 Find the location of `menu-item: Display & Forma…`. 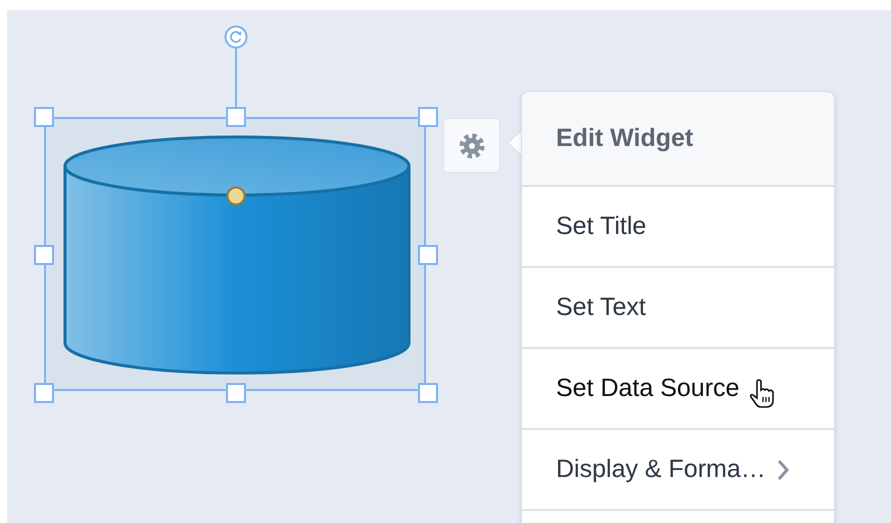

menu-item: Display & Forma… is located at coordinates (678, 470).